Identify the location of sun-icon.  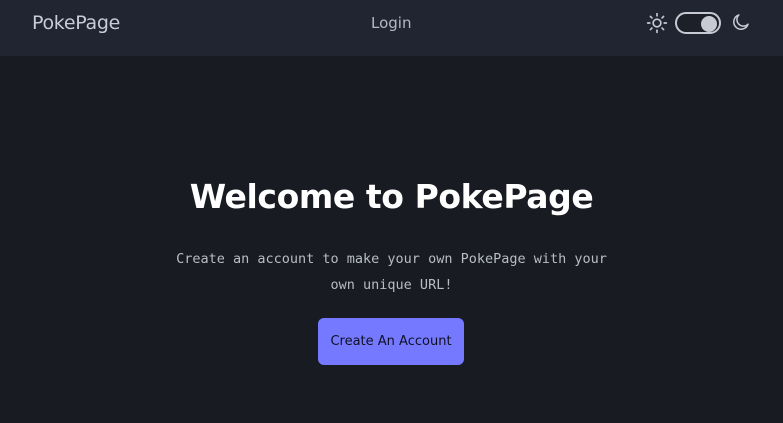
(657, 23).